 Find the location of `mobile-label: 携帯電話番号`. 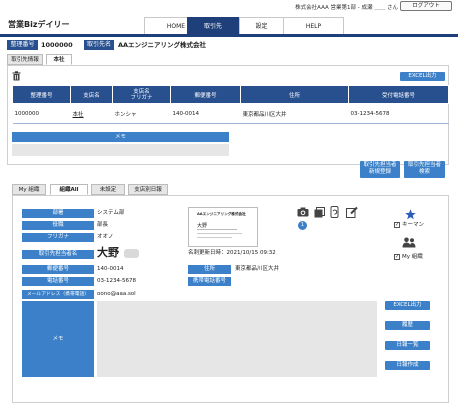

mobile-label: 携帯電話番号 is located at coordinates (209, 281).